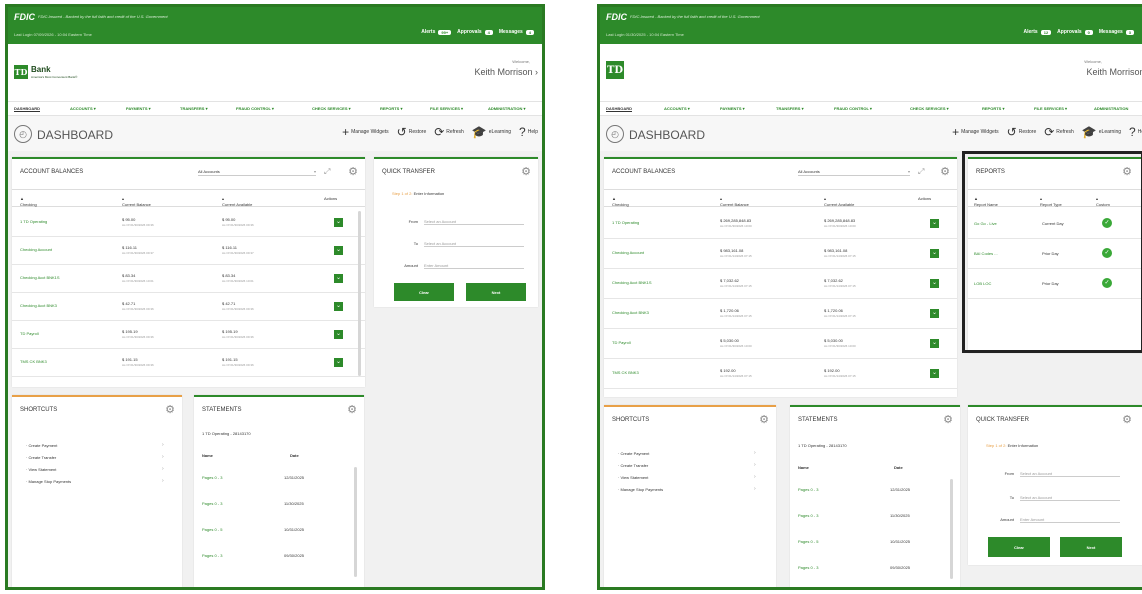  Describe the element at coordinates (40, 277) in the screenshot. I see `account-name-link: Checking Acct BNK1S` at that location.